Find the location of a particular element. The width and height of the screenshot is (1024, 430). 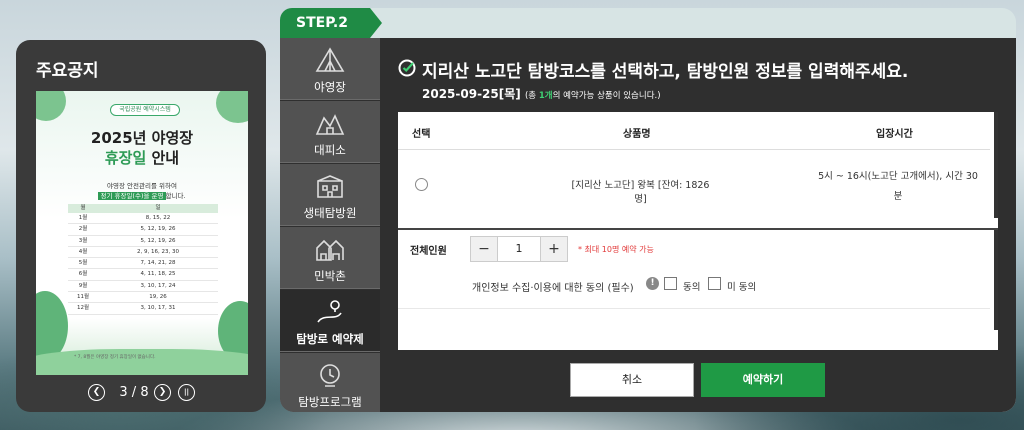

shelter-icon is located at coordinates (330, 124).